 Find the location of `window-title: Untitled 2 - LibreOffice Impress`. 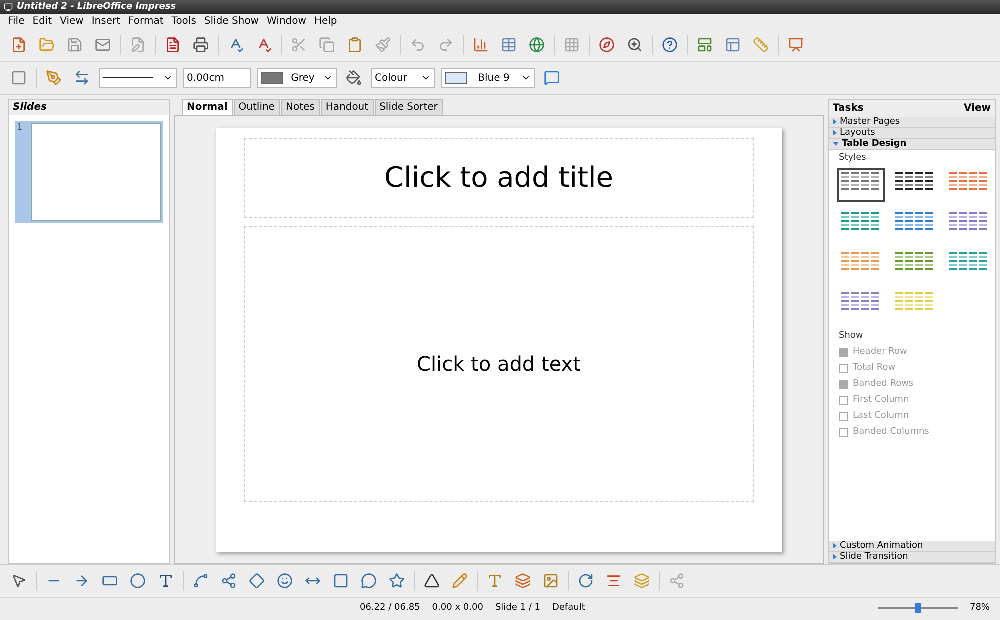

window-title: Untitled 2 - LibreOffice Impress is located at coordinates (96, 7).